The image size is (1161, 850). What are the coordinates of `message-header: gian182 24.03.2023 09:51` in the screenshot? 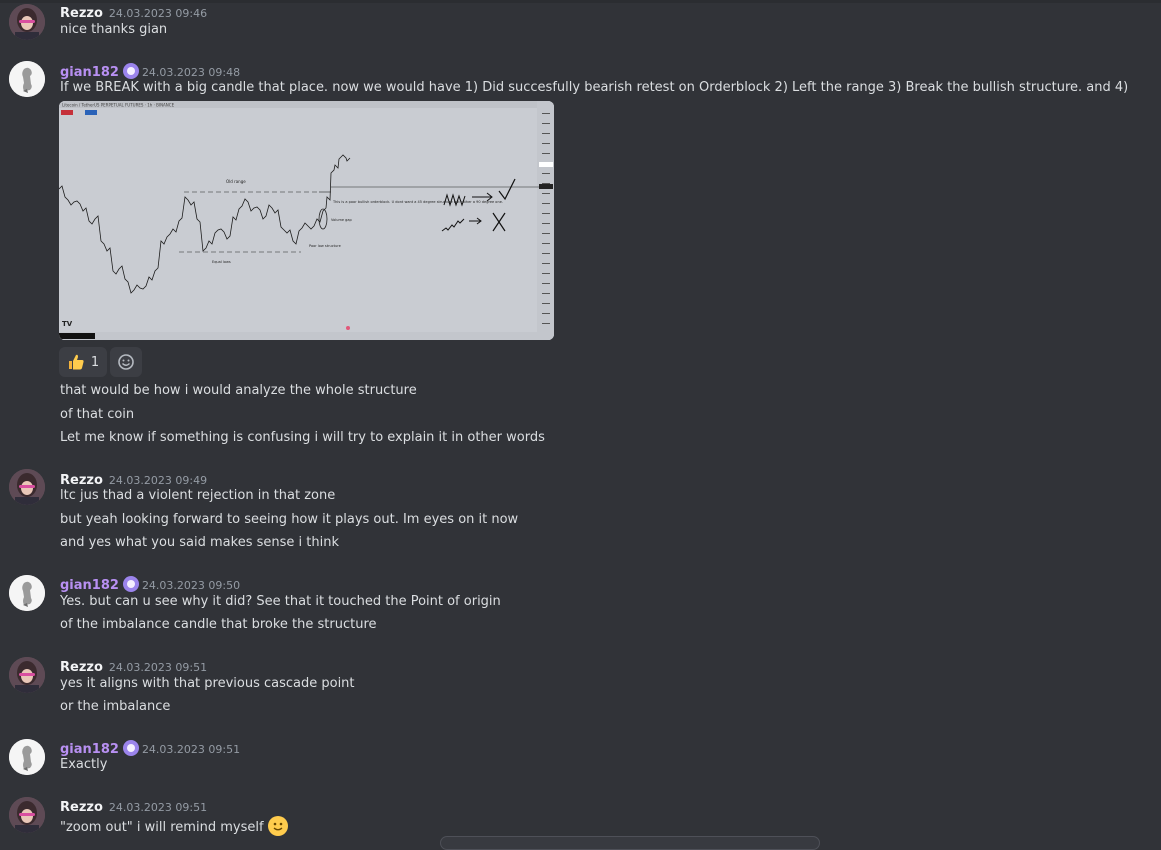 It's located at (150, 747).